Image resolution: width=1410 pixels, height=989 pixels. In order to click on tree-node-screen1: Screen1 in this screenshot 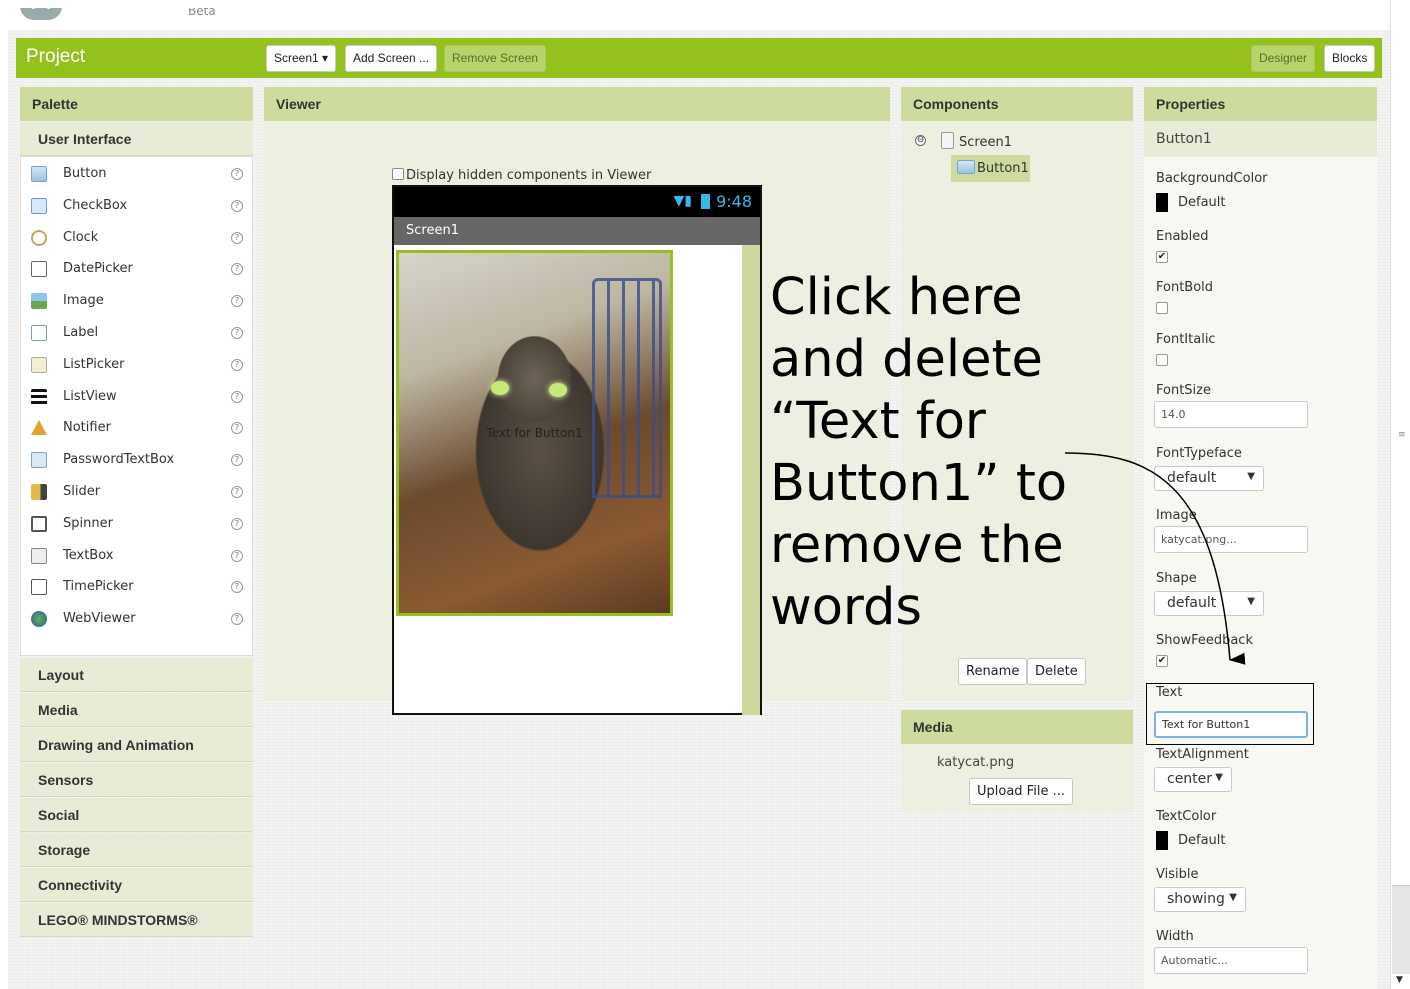, I will do `click(985, 142)`.